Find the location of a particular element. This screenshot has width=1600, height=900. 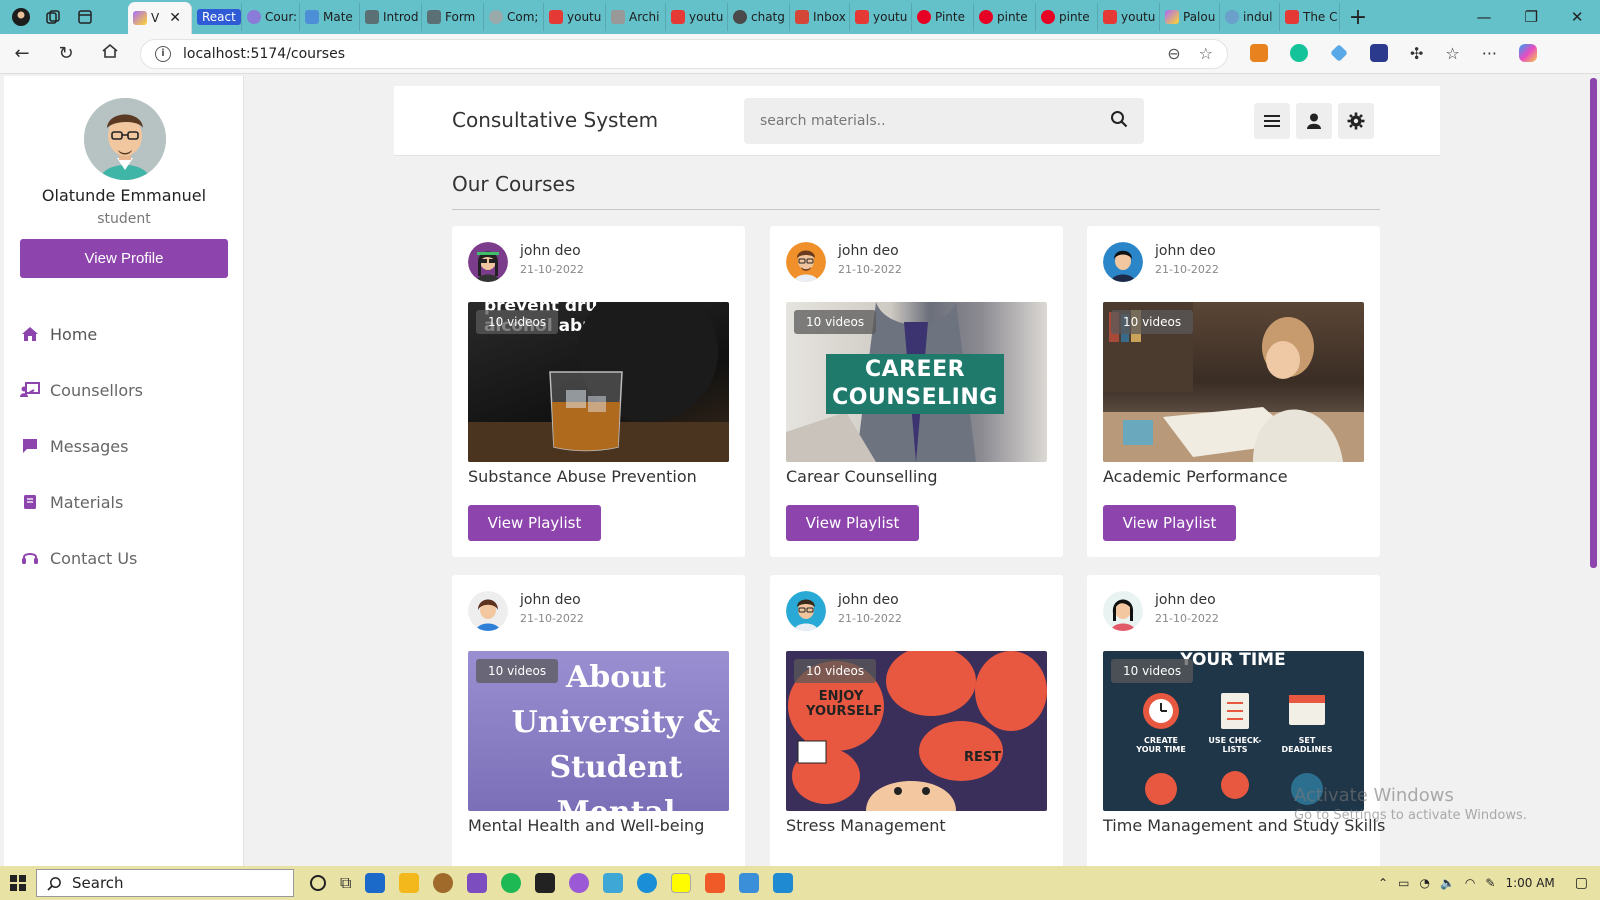

store-app-icon is located at coordinates (375, 883).